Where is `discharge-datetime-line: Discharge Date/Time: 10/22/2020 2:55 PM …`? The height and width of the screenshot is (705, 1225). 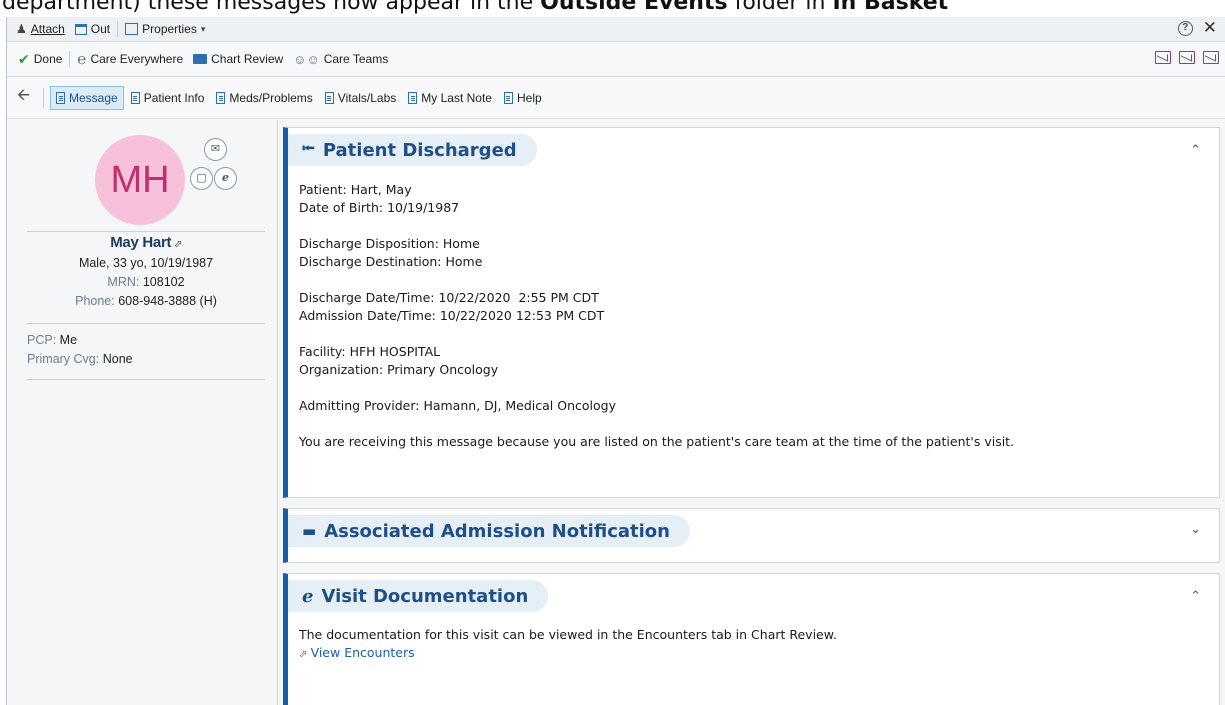
discharge-datetime-line: Discharge Date/Time: 10/22/2020 2:55 PM … is located at coordinates (449, 297).